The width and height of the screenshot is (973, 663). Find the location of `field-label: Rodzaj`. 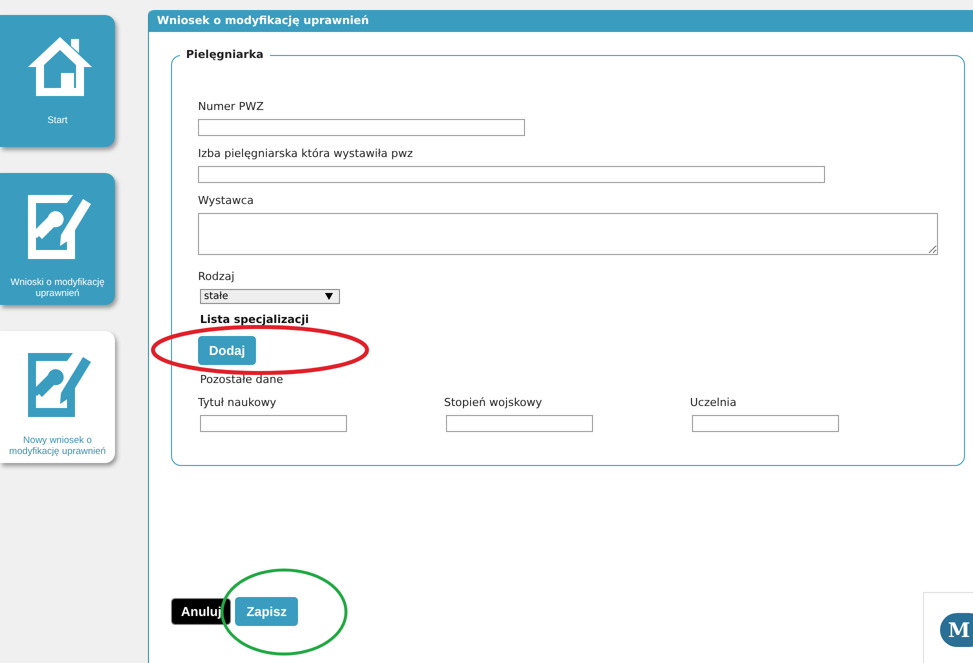

field-label: Rodzaj is located at coordinates (216, 276).